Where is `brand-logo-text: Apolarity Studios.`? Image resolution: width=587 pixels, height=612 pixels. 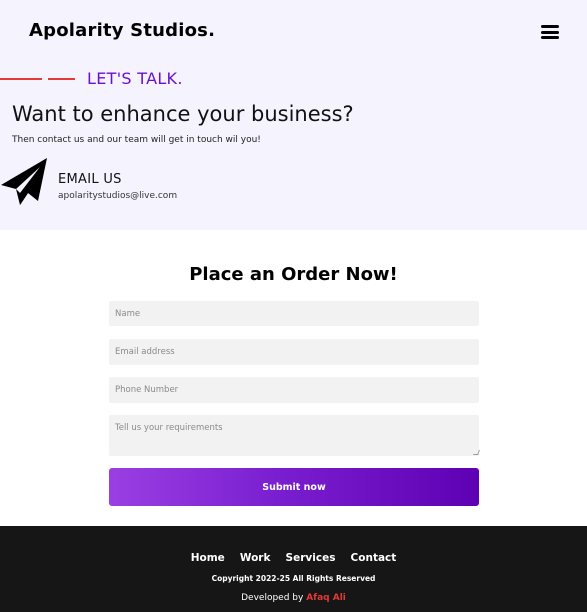
brand-logo-text: Apolarity Studios. is located at coordinates (122, 30).